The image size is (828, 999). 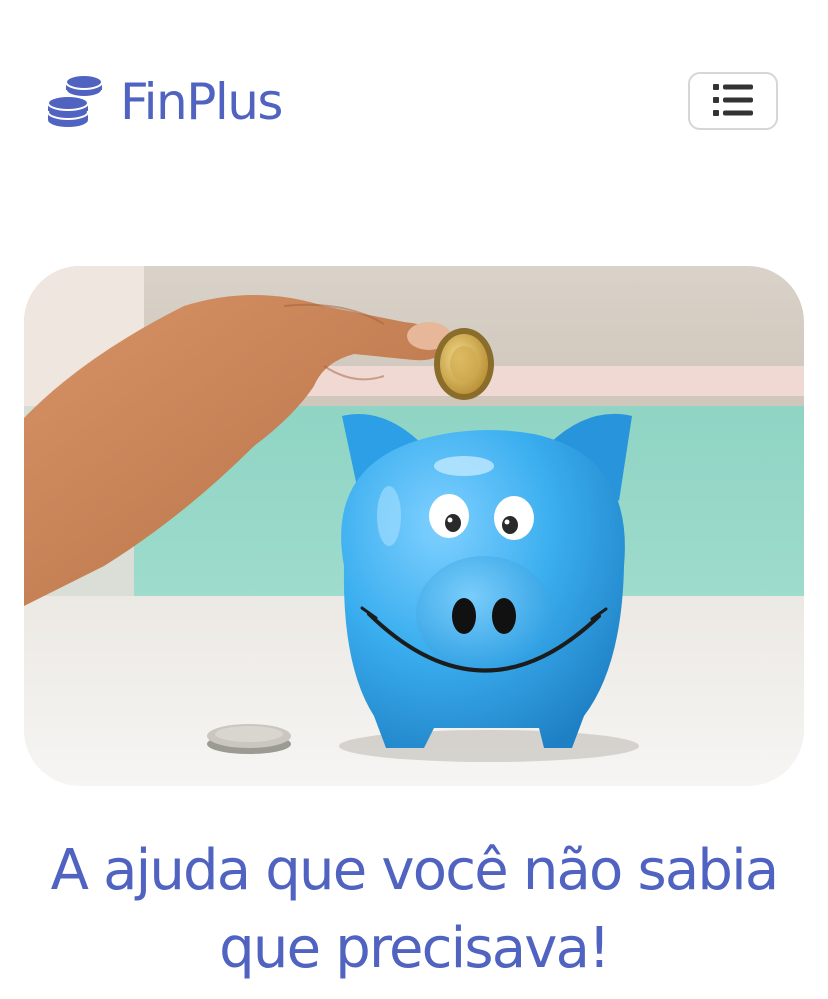 I want to click on headline-line-1: A ajuda que você não sabia, so click(x=415, y=870).